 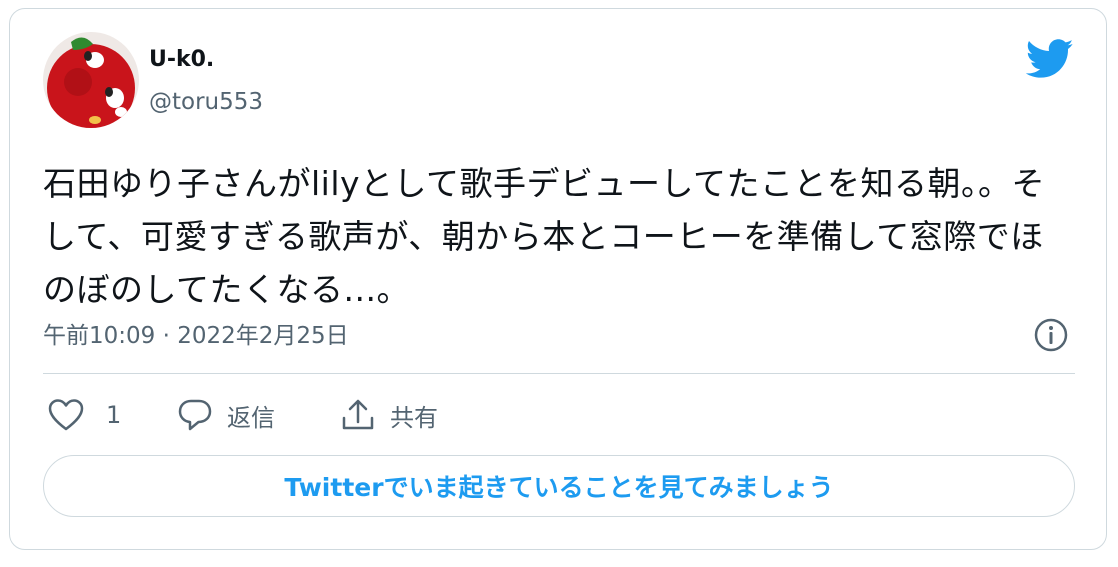 What do you see at coordinates (66, 415) in the screenshot?
I see `heart-icon` at bounding box center [66, 415].